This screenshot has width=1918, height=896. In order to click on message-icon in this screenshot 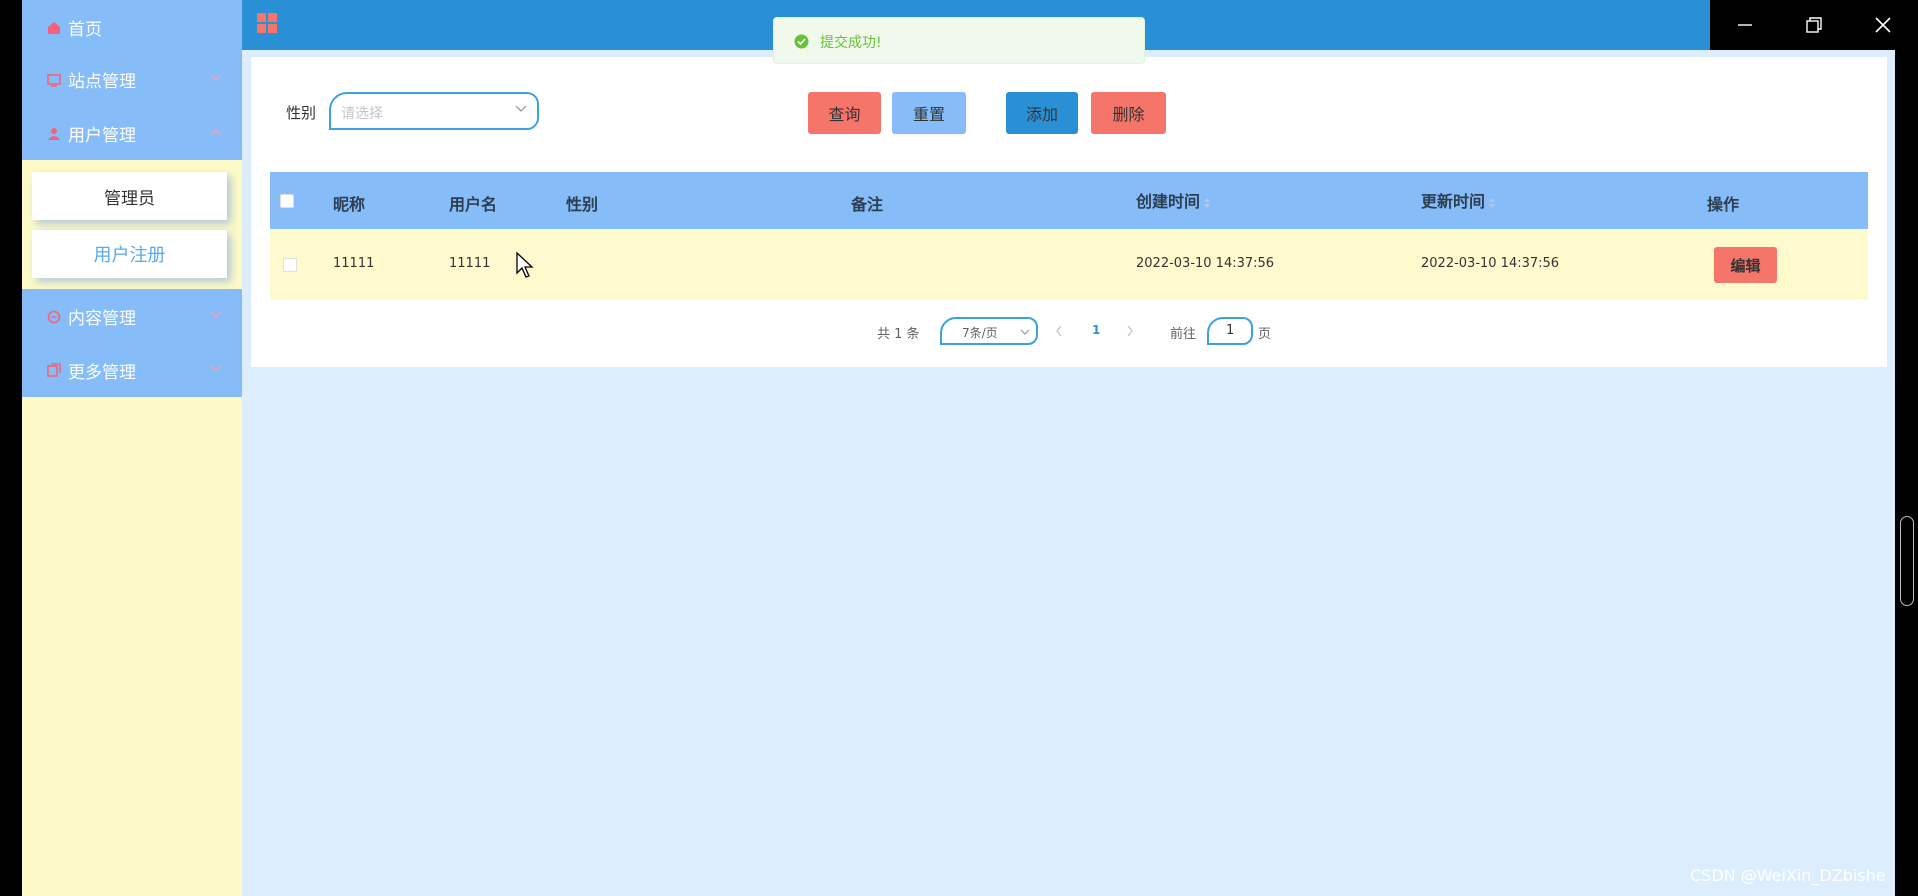, I will do `click(54, 317)`.